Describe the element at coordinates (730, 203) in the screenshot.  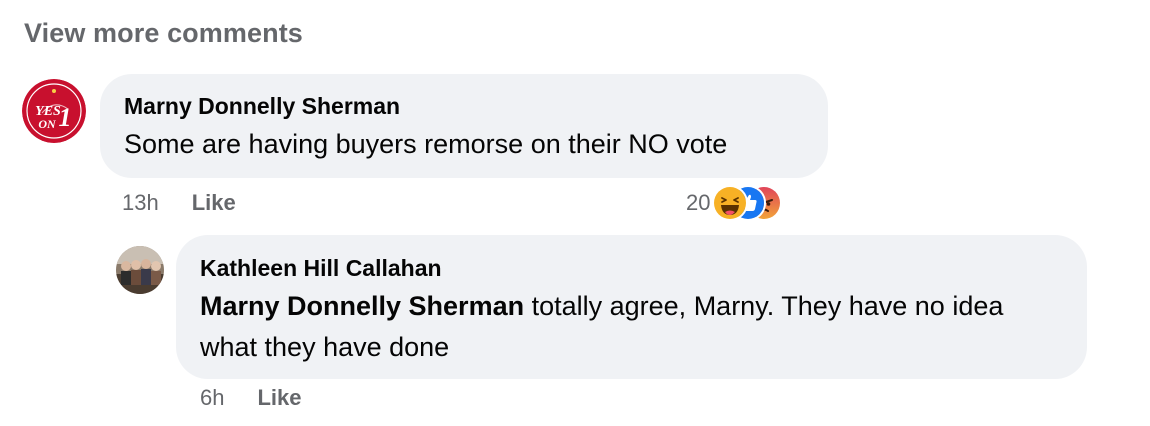
I see `haha-icon` at that location.